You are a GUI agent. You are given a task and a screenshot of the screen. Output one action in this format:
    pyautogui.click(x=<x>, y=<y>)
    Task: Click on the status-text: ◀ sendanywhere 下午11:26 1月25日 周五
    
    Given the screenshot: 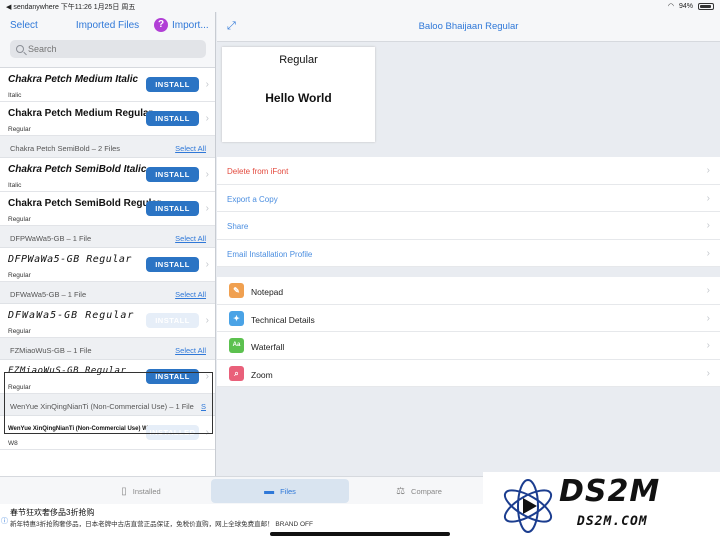 What is the action you would take?
    pyautogui.click(x=71, y=7)
    